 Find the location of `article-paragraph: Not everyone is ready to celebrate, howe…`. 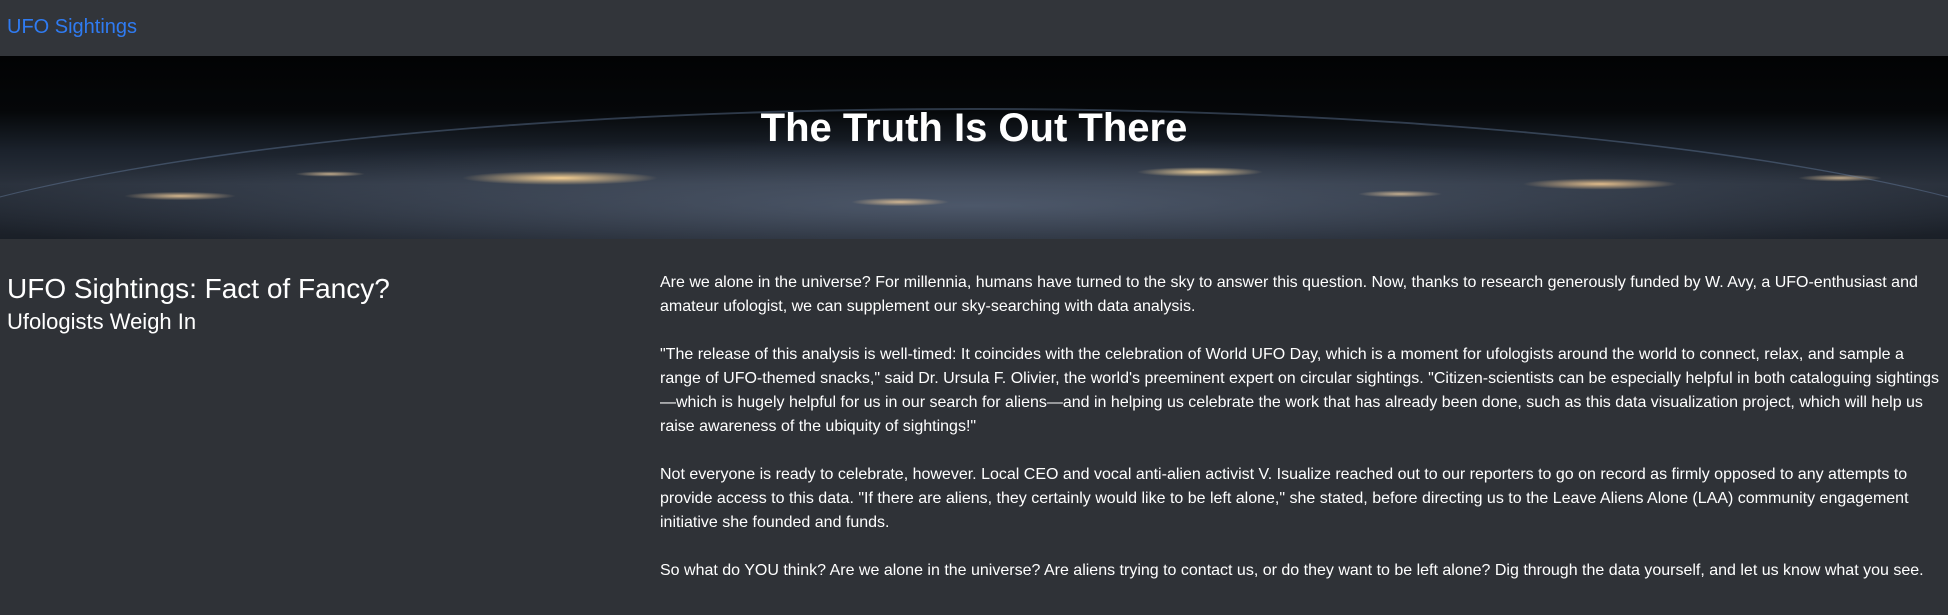

article-paragraph: Not everyone is ready to celebrate, howe… is located at coordinates (1284, 498).